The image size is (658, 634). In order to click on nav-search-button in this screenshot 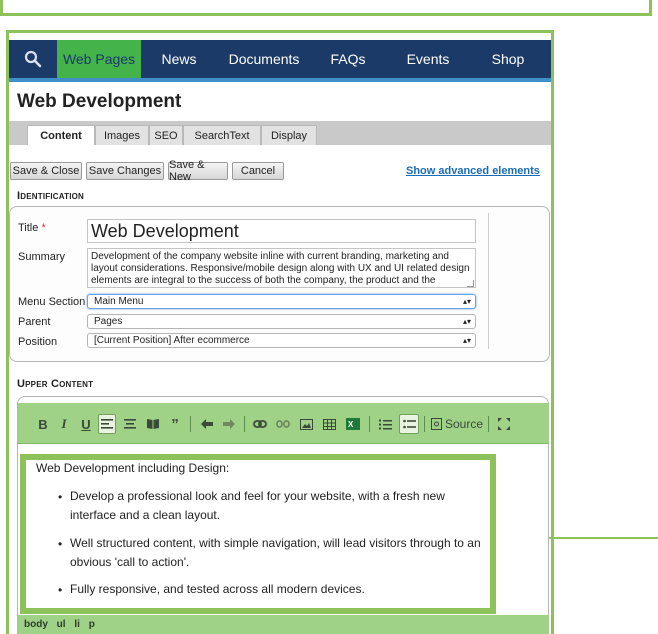, I will do `click(33, 59)`.